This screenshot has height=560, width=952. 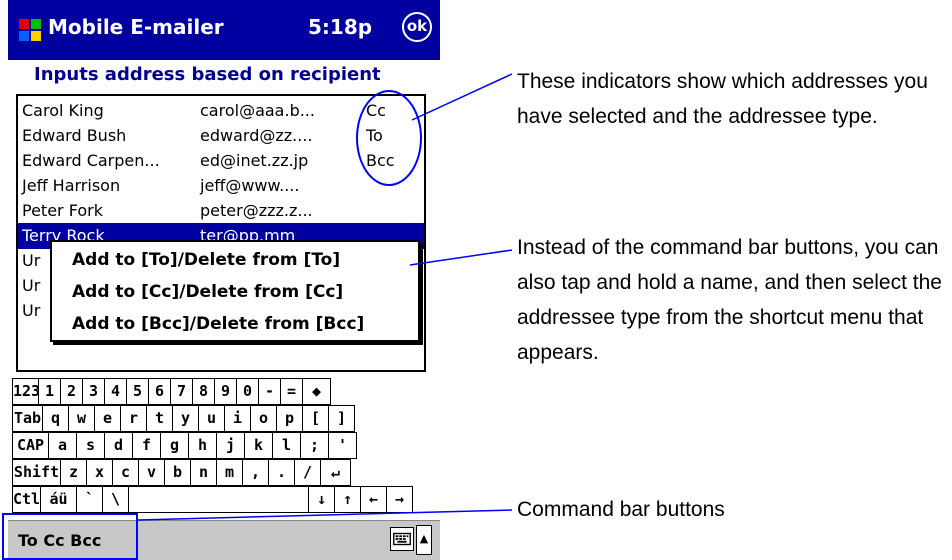 What do you see at coordinates (417, 27) in the screenshot?
I see `ok-button: ok` at bounding box center [417, 27].